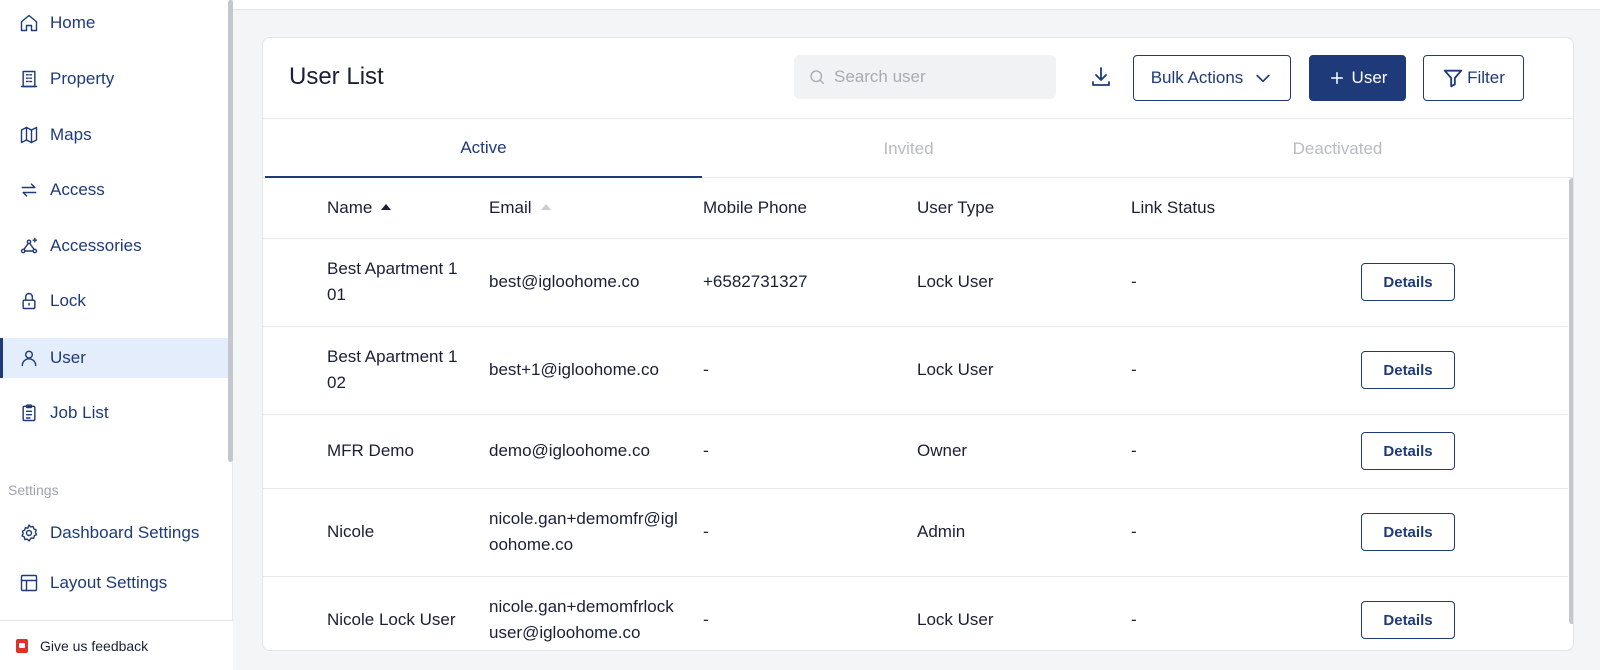 Image resolution: width=1600 pixels, height=670 pixels. I want to click on feedback-icon, so click(22, 645).